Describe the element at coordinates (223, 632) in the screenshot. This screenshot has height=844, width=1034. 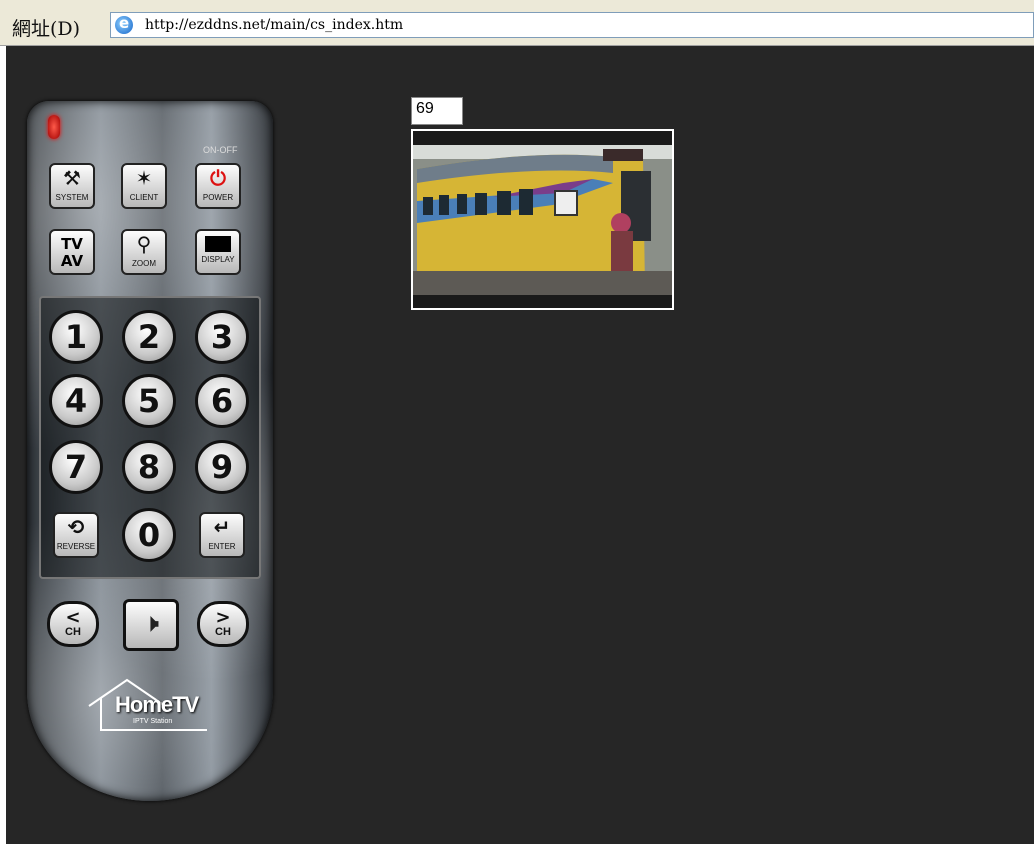
I see `ch-up-label: CH` at that location.